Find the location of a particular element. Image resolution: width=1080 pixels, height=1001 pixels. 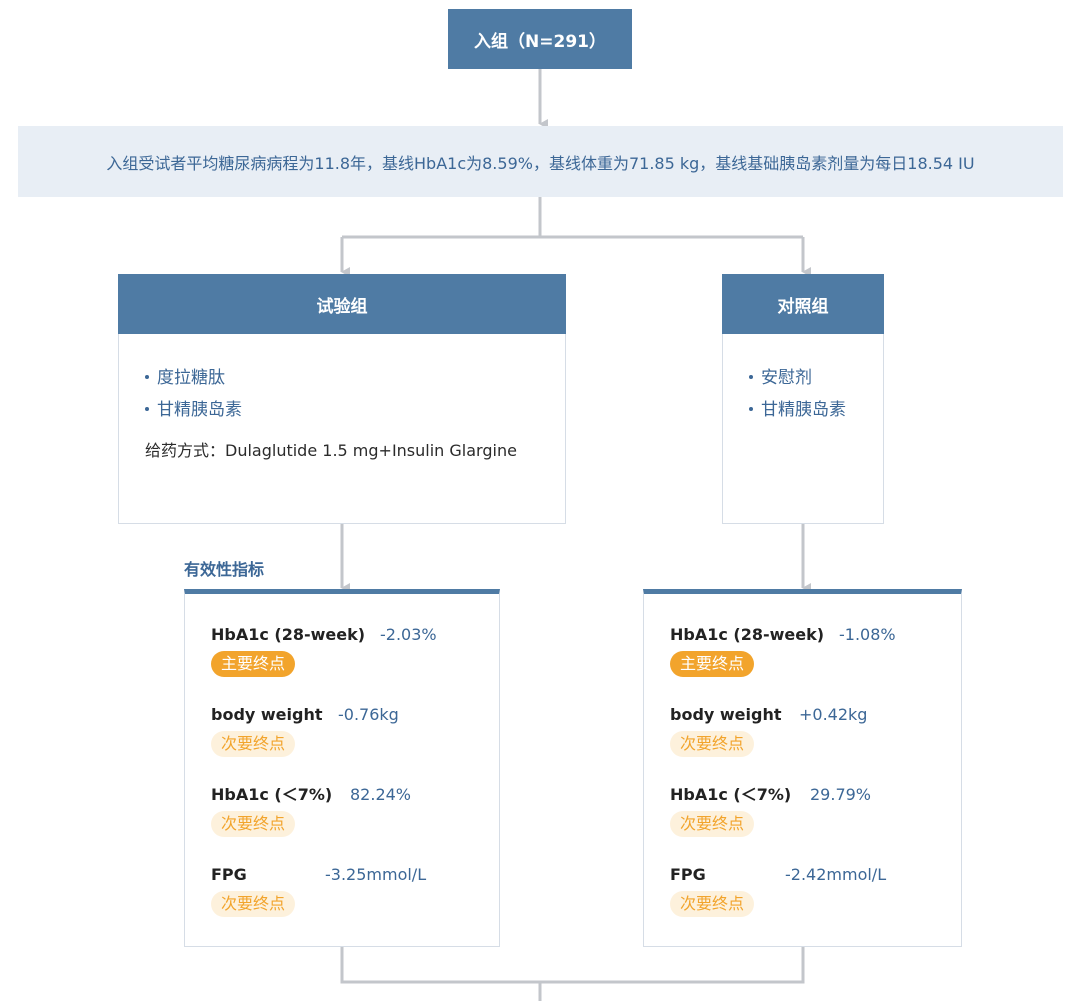

endpoint-item: HbA1c (＜7%) 29.79% 次要终点 is located at coordinates (815, 824).